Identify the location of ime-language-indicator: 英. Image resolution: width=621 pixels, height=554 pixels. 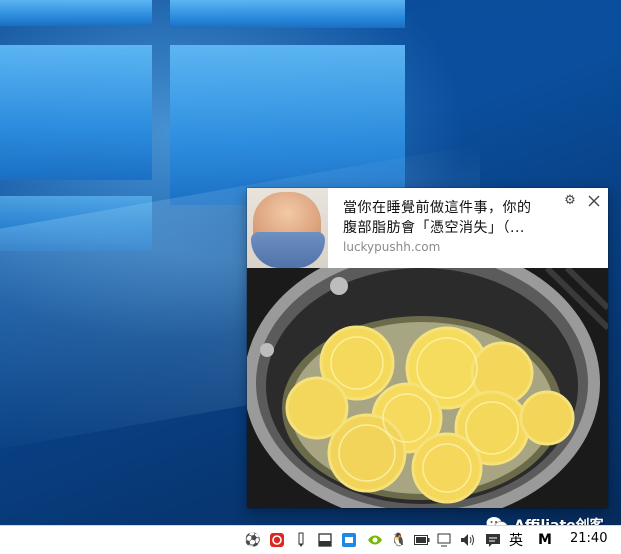
(516, 540).